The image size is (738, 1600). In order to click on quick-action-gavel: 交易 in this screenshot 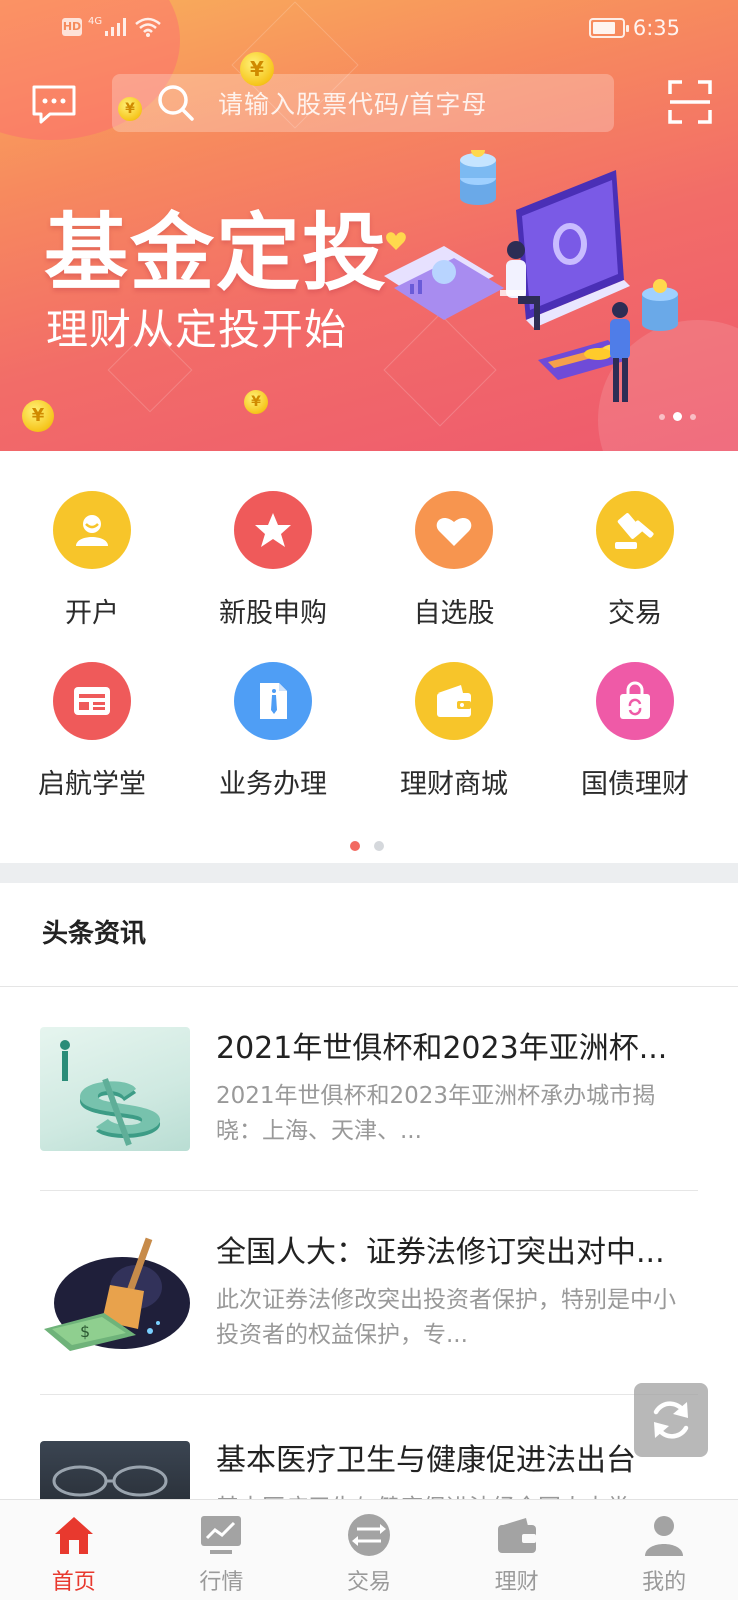, I will do `click(635, 566)`.